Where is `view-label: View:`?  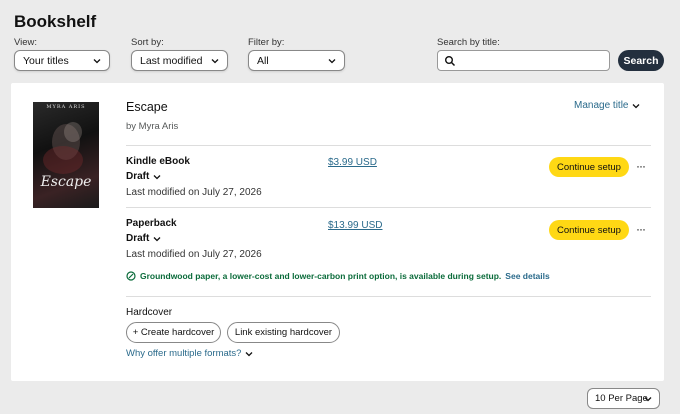
view-label: View: is located at coordinates (26, 42).